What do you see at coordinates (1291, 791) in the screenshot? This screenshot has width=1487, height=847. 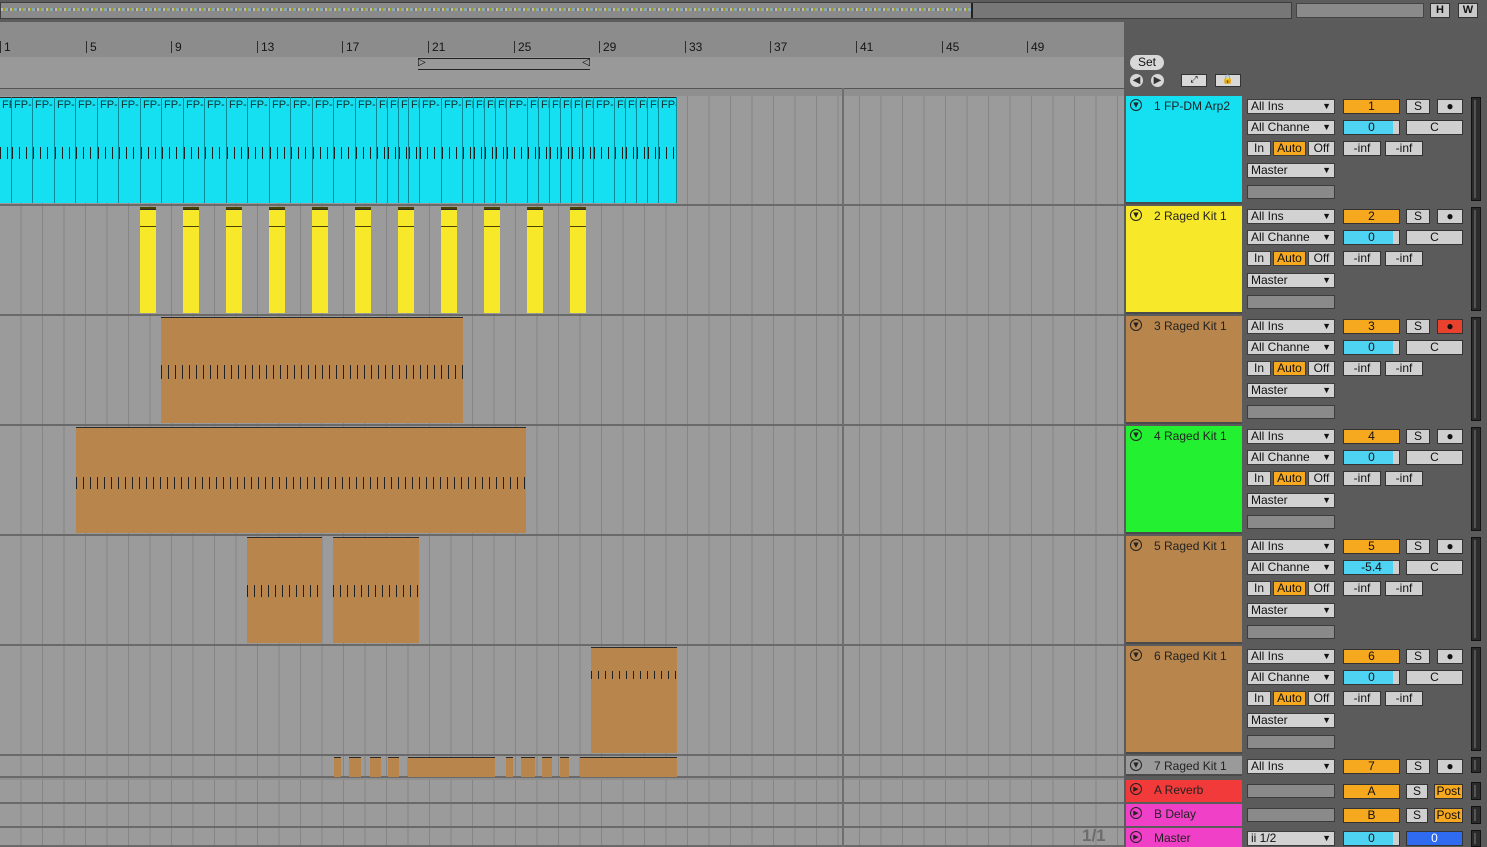 I see `return-output-field` at bounding box center [1291, 791].